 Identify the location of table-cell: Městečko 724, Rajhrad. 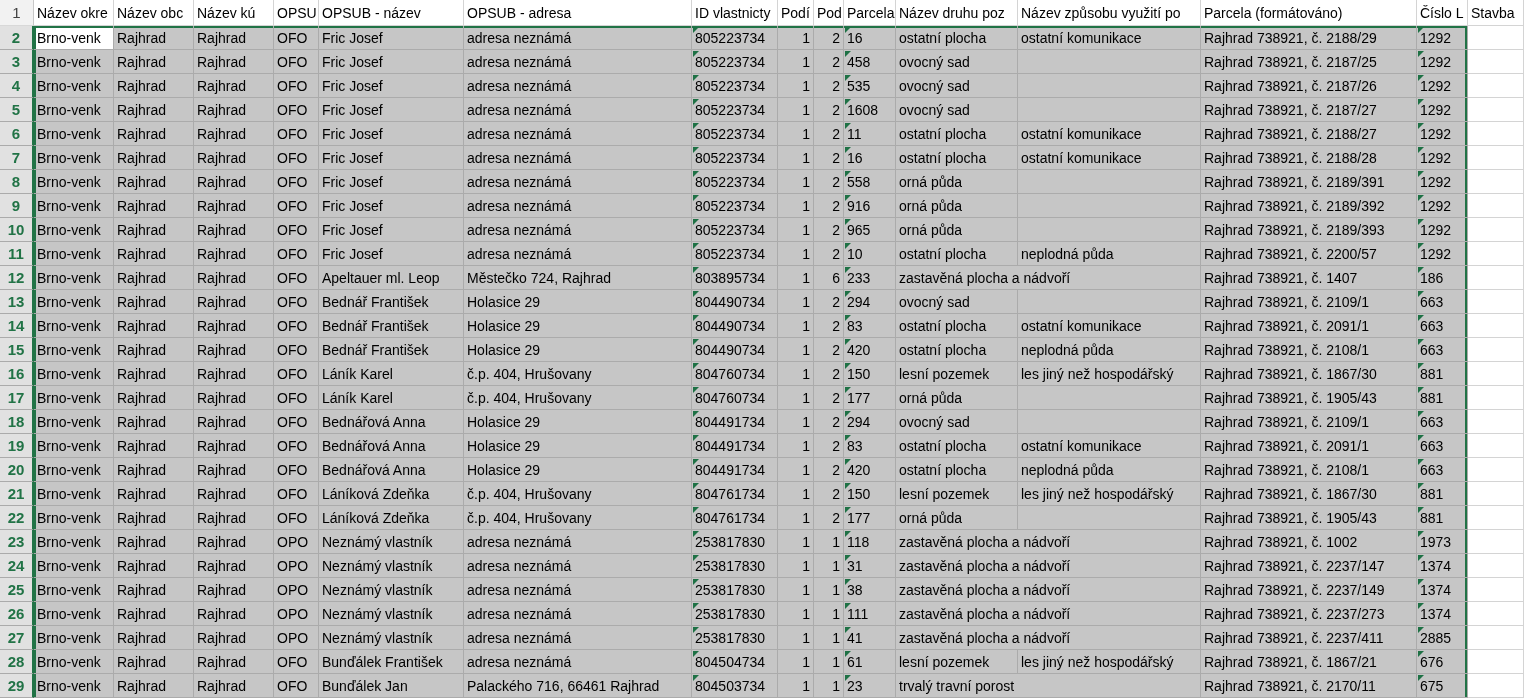
(578, 278).